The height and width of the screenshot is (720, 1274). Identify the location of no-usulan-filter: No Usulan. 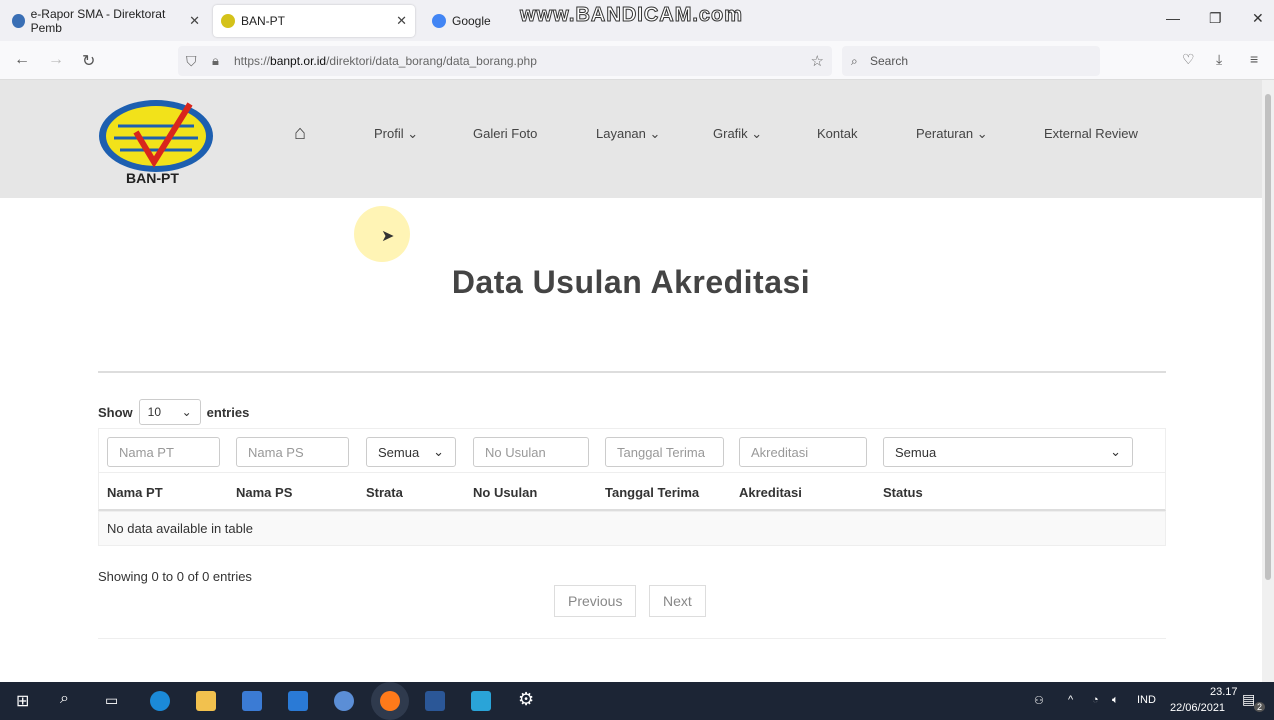
(531, 452).